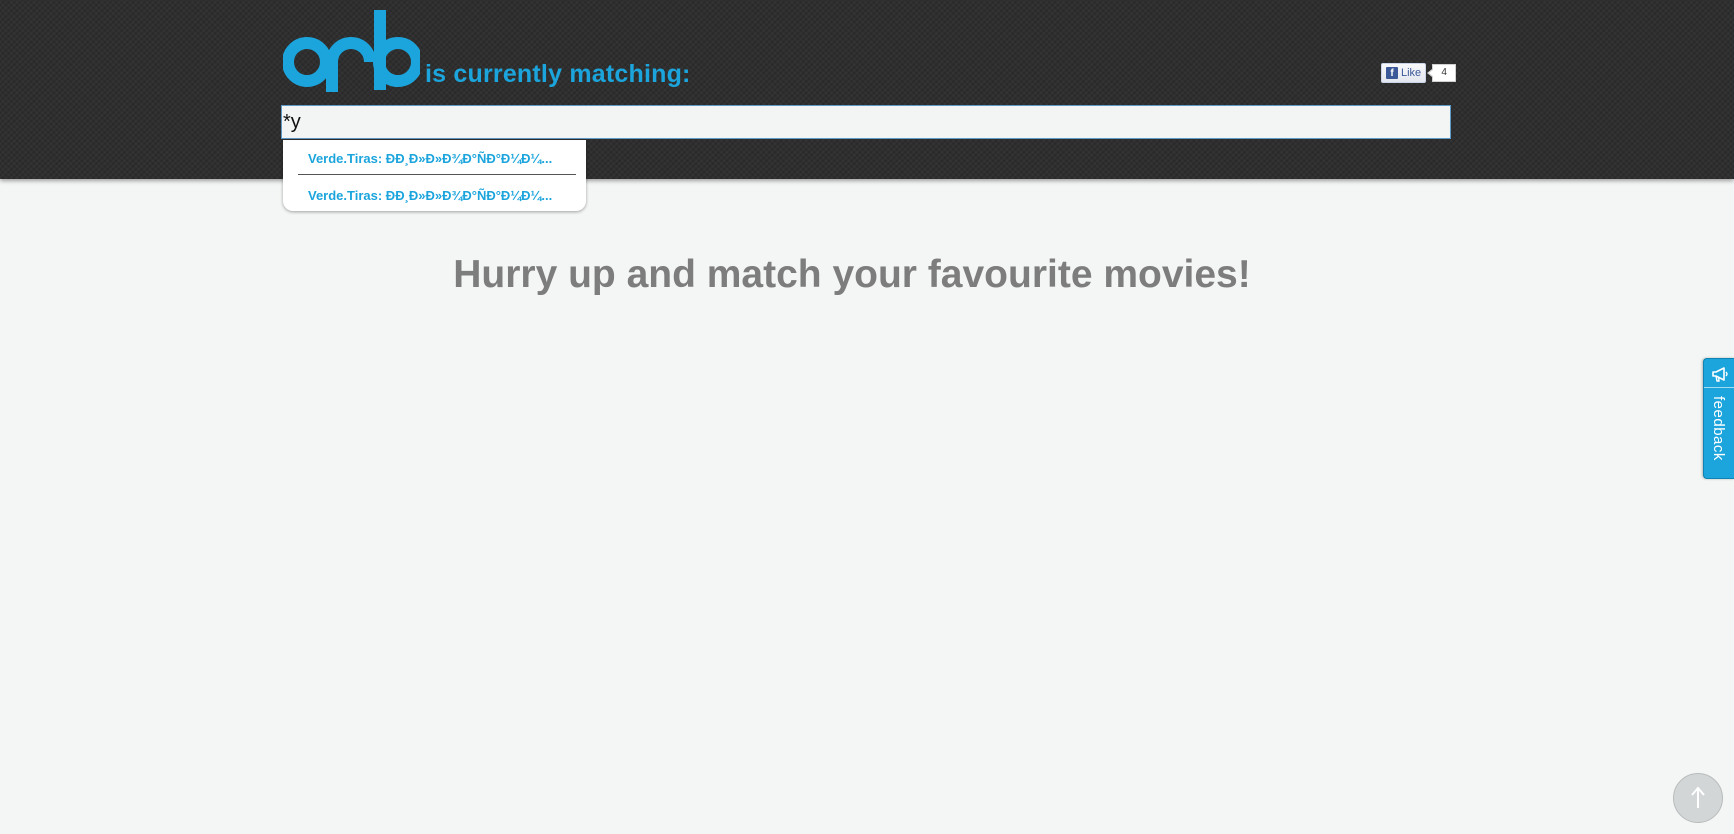 Image resolution: width=1734 pixels, height=834 pixels. What do you see at coordinates (1392, 73) in the screenshot?
I see `facebook-icon: f` at bounding box center [1392, 73].